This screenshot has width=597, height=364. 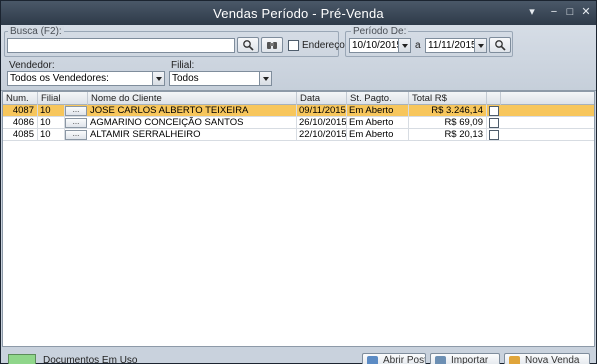 I want to click on col-status: St. Pagto., so click(x=378, y=98).